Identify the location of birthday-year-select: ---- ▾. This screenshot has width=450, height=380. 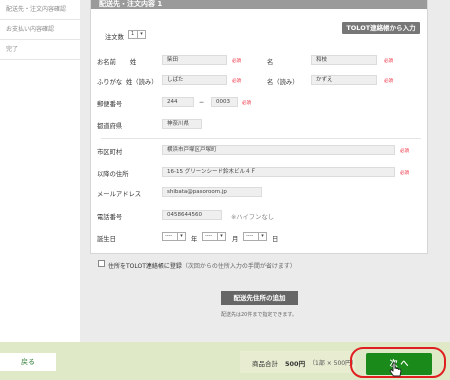
(174, 236).